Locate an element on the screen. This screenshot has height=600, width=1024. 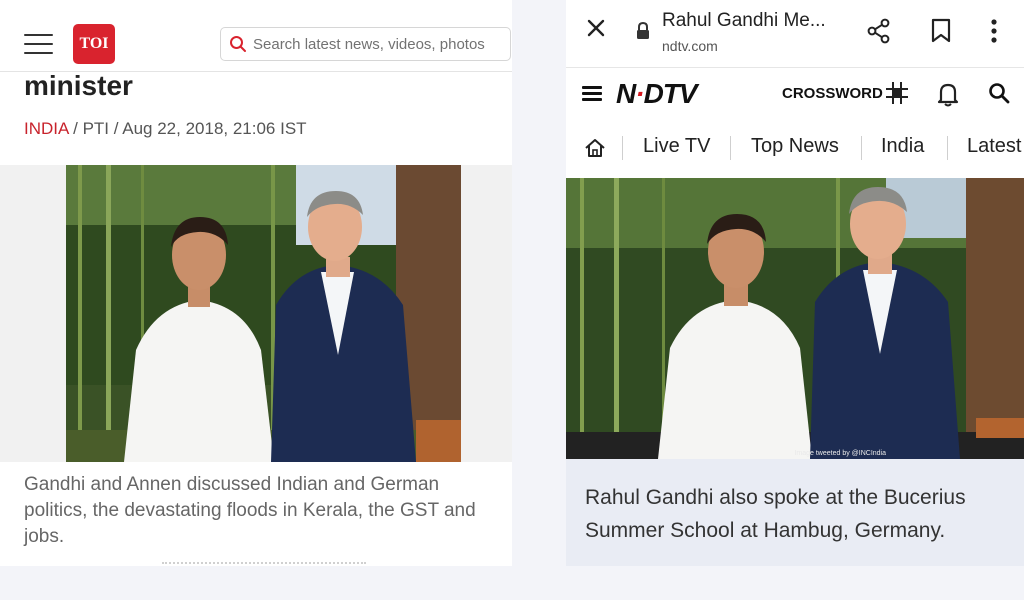
search-box is located at coordinates (365, 44).